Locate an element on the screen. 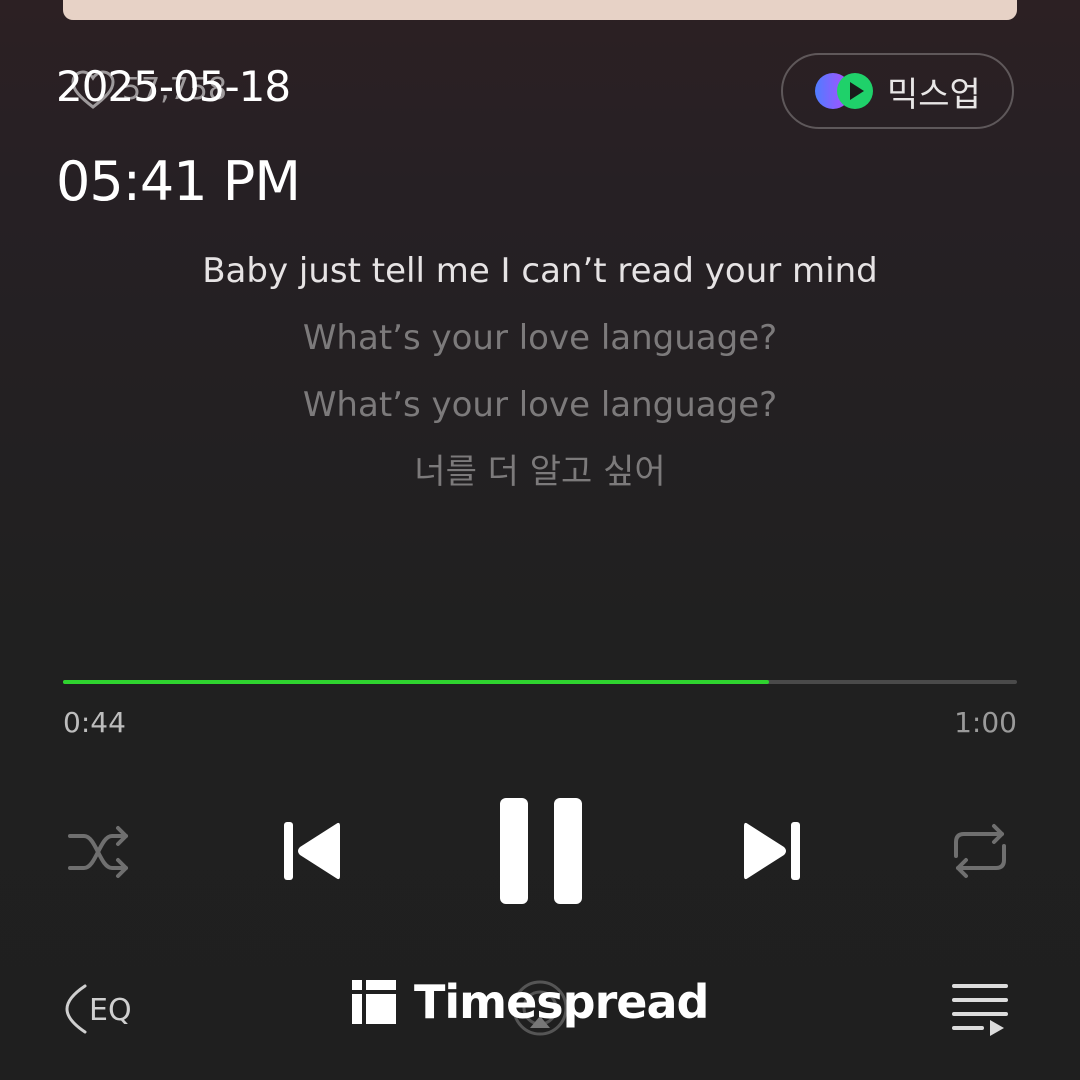 This screenshot has width=1080, height=1080. equalizer-icon: EQ is located at coordinates (103, 1009).